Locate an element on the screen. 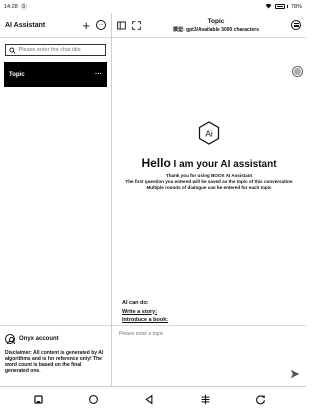 This screenshot has width=320, height=410. battery-icon is located at coordinates (281, 6).